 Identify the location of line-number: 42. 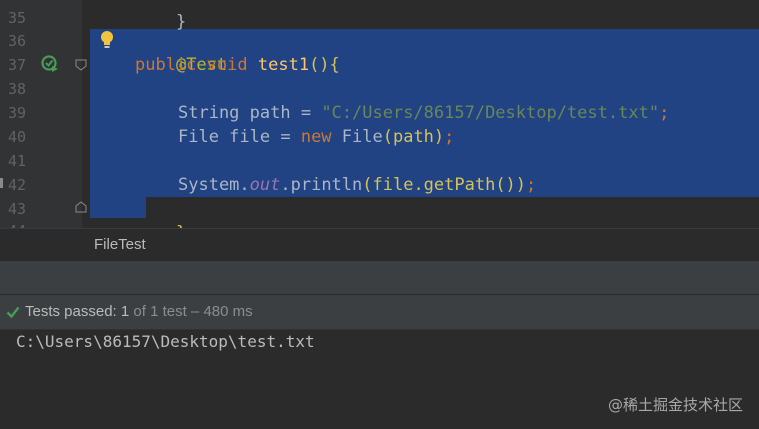
(17, 185).